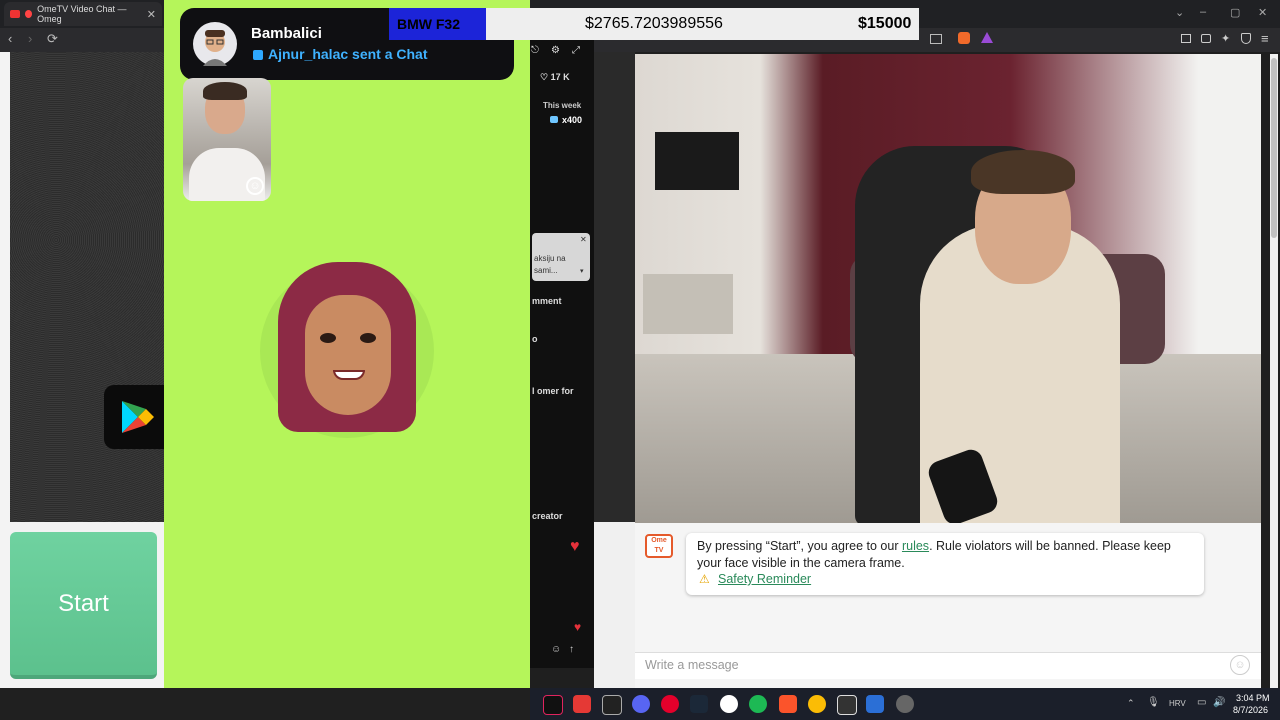 The image size is (1280, 720). What do you see at coordinates (10, 38) in the screenshot?
I see `back-icon: ‹` at bounding box center [10, 38].